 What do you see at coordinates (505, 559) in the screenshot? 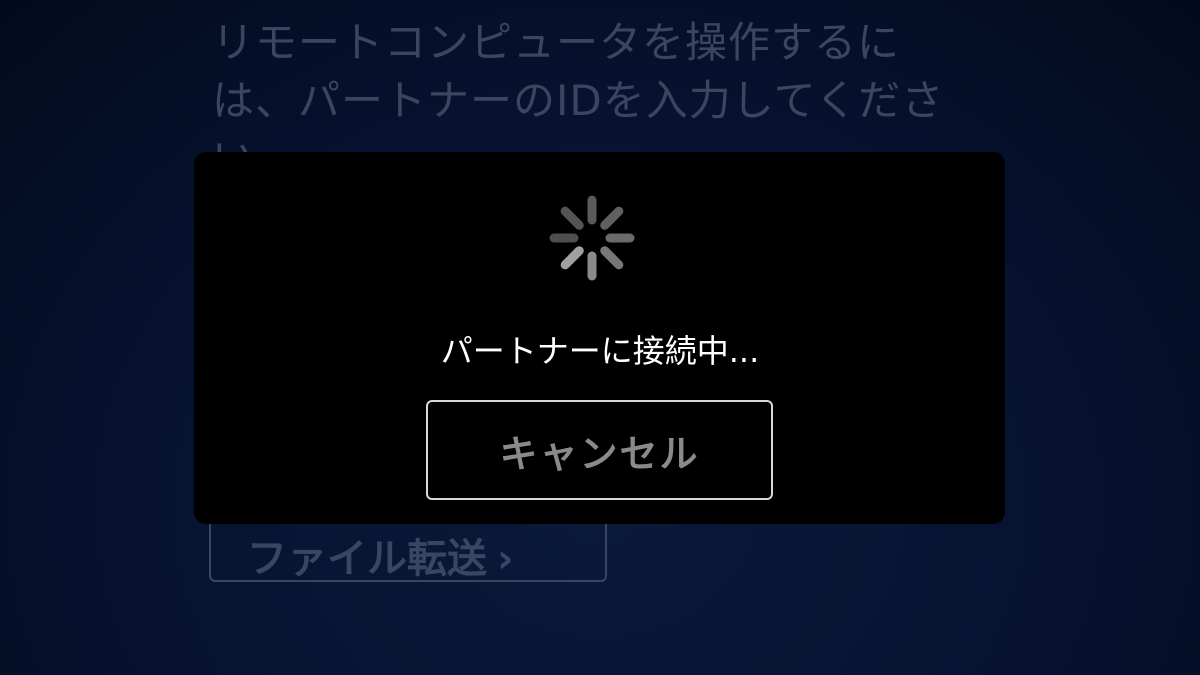
I see `chevron-right-icon: ›` at bounding box center [505, 559].